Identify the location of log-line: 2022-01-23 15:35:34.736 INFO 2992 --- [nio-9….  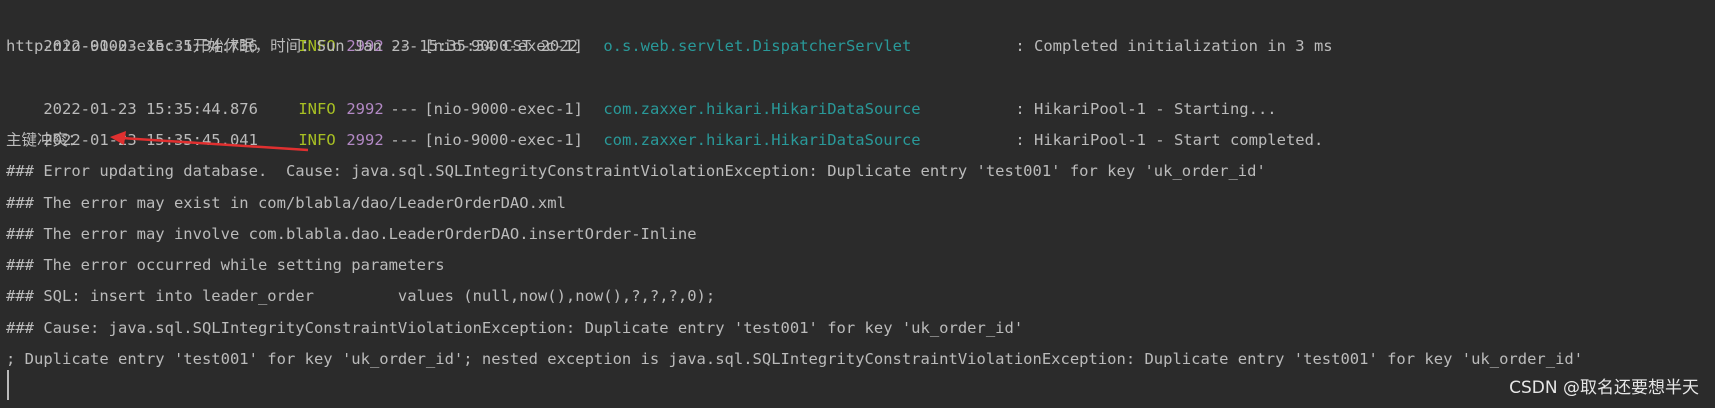
(669, 27).